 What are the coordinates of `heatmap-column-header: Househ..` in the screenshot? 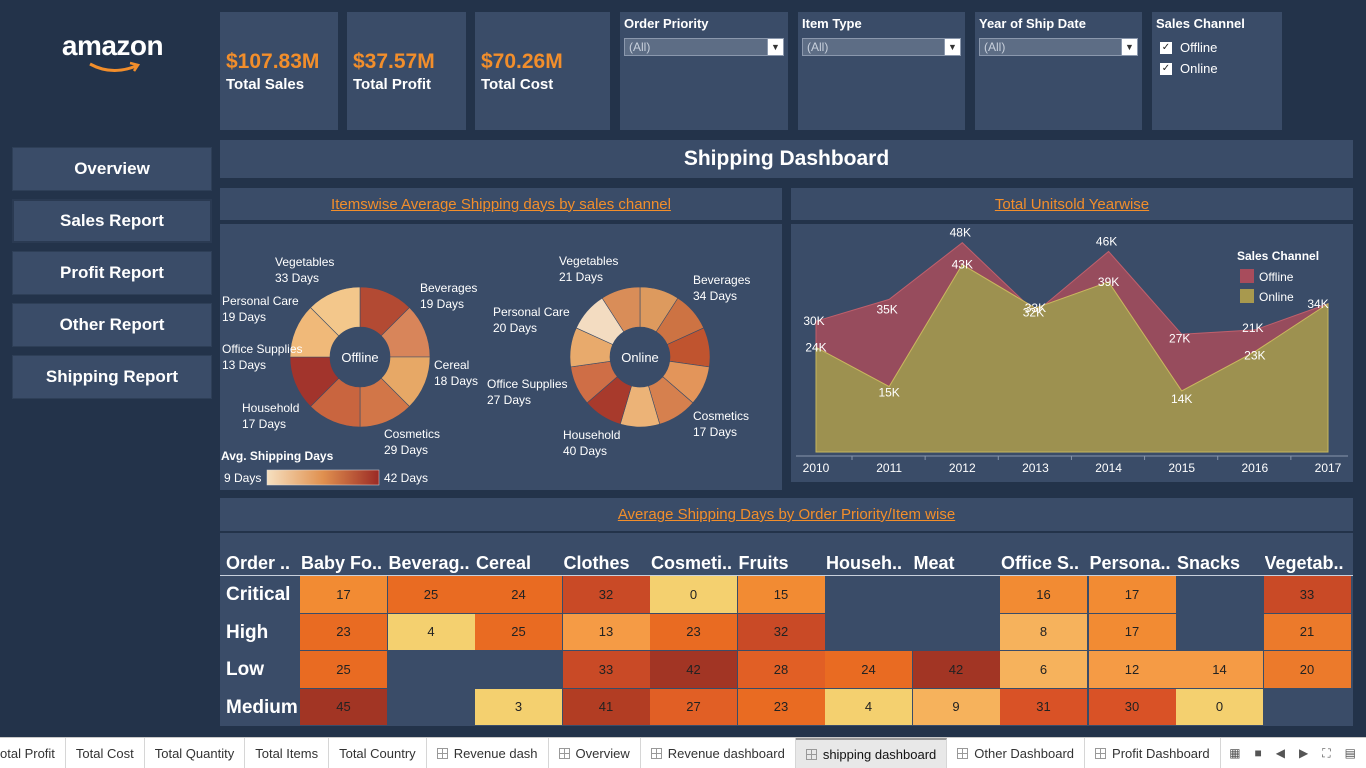 It's located at (869, 563).